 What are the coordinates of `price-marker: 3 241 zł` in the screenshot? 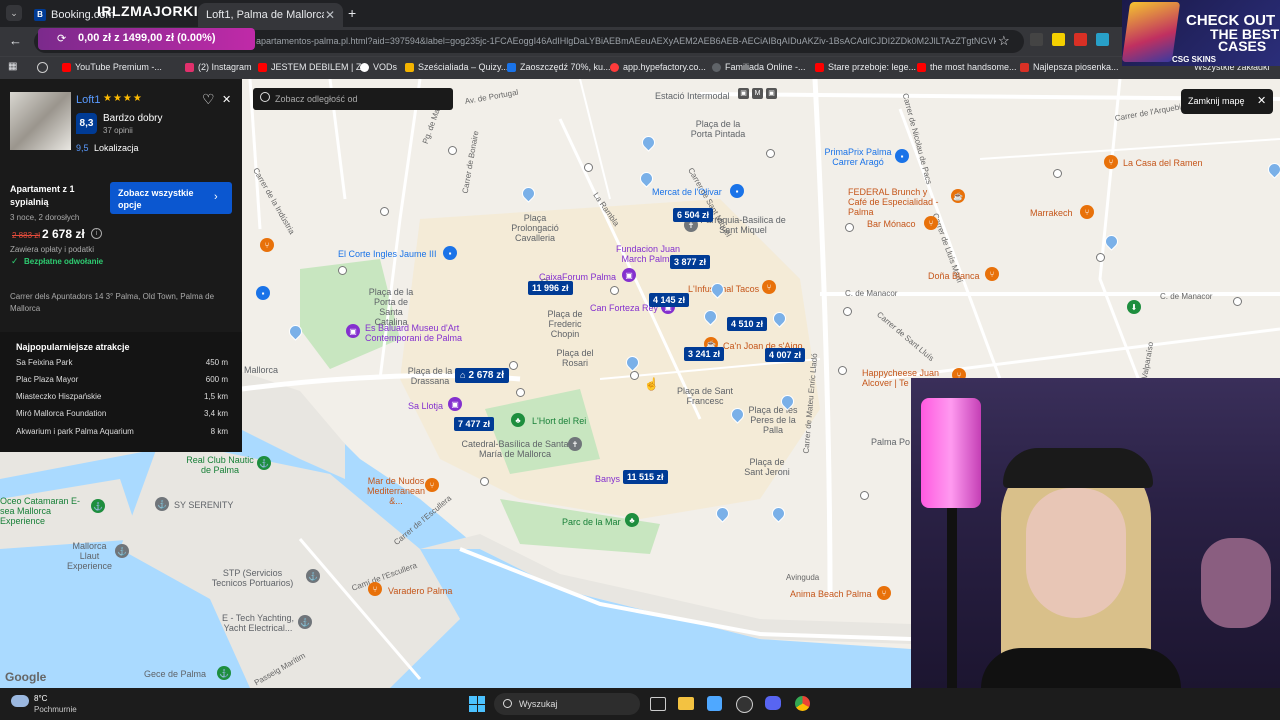 It's located at (704, 354).